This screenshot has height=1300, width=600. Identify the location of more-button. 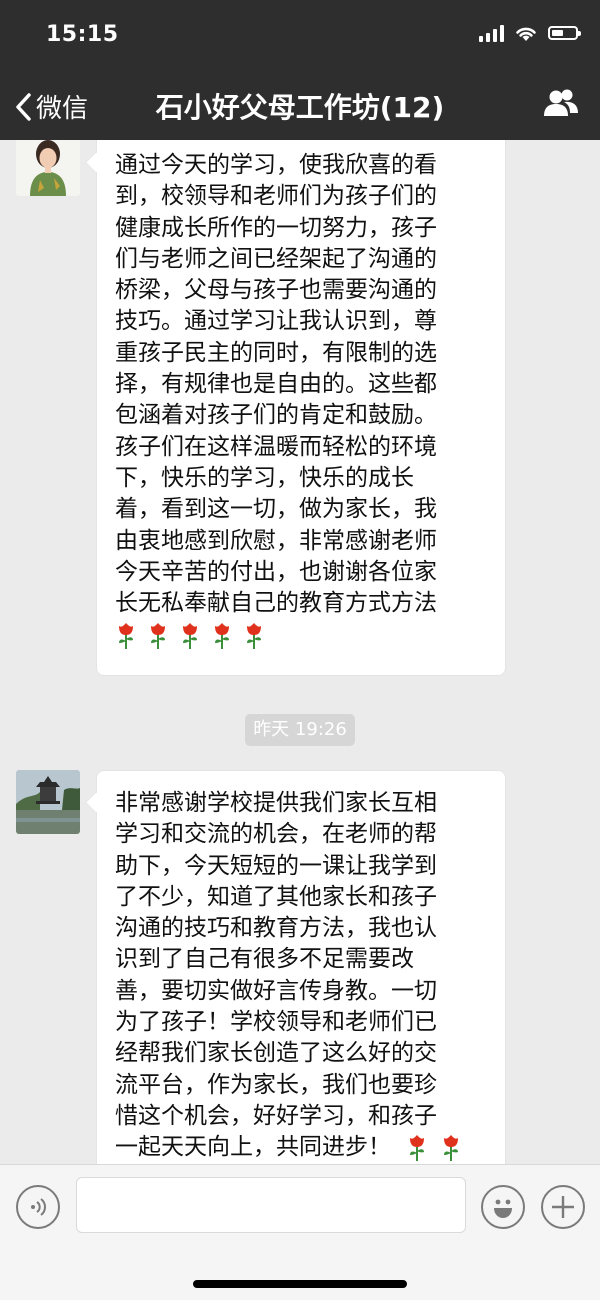
(563, 1207).